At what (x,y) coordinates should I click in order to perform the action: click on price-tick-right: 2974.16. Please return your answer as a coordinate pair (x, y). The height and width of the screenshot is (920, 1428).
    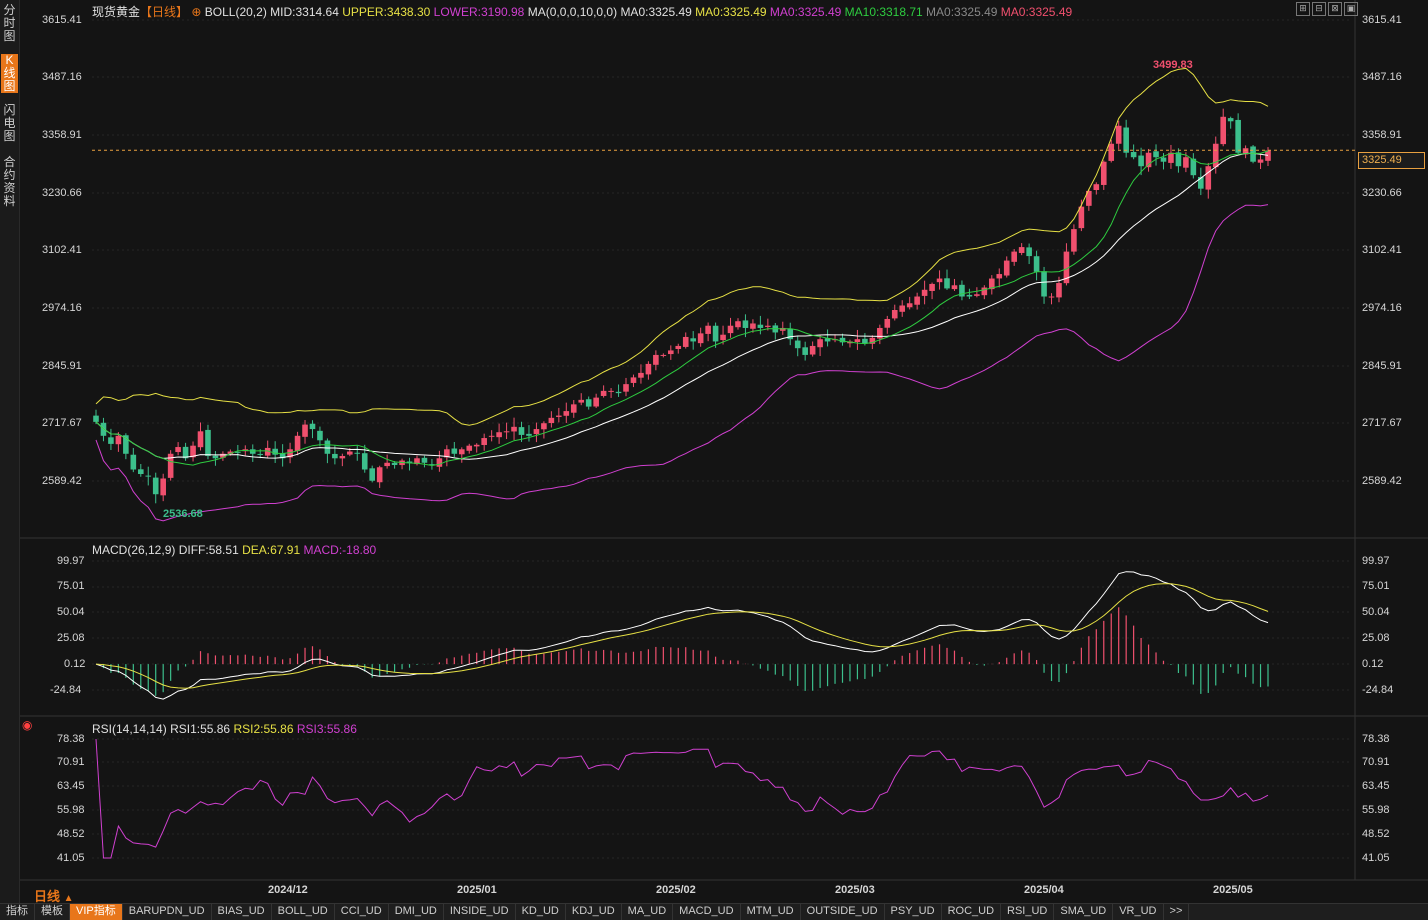
    Looking at the image, I should click on (1382, 308).